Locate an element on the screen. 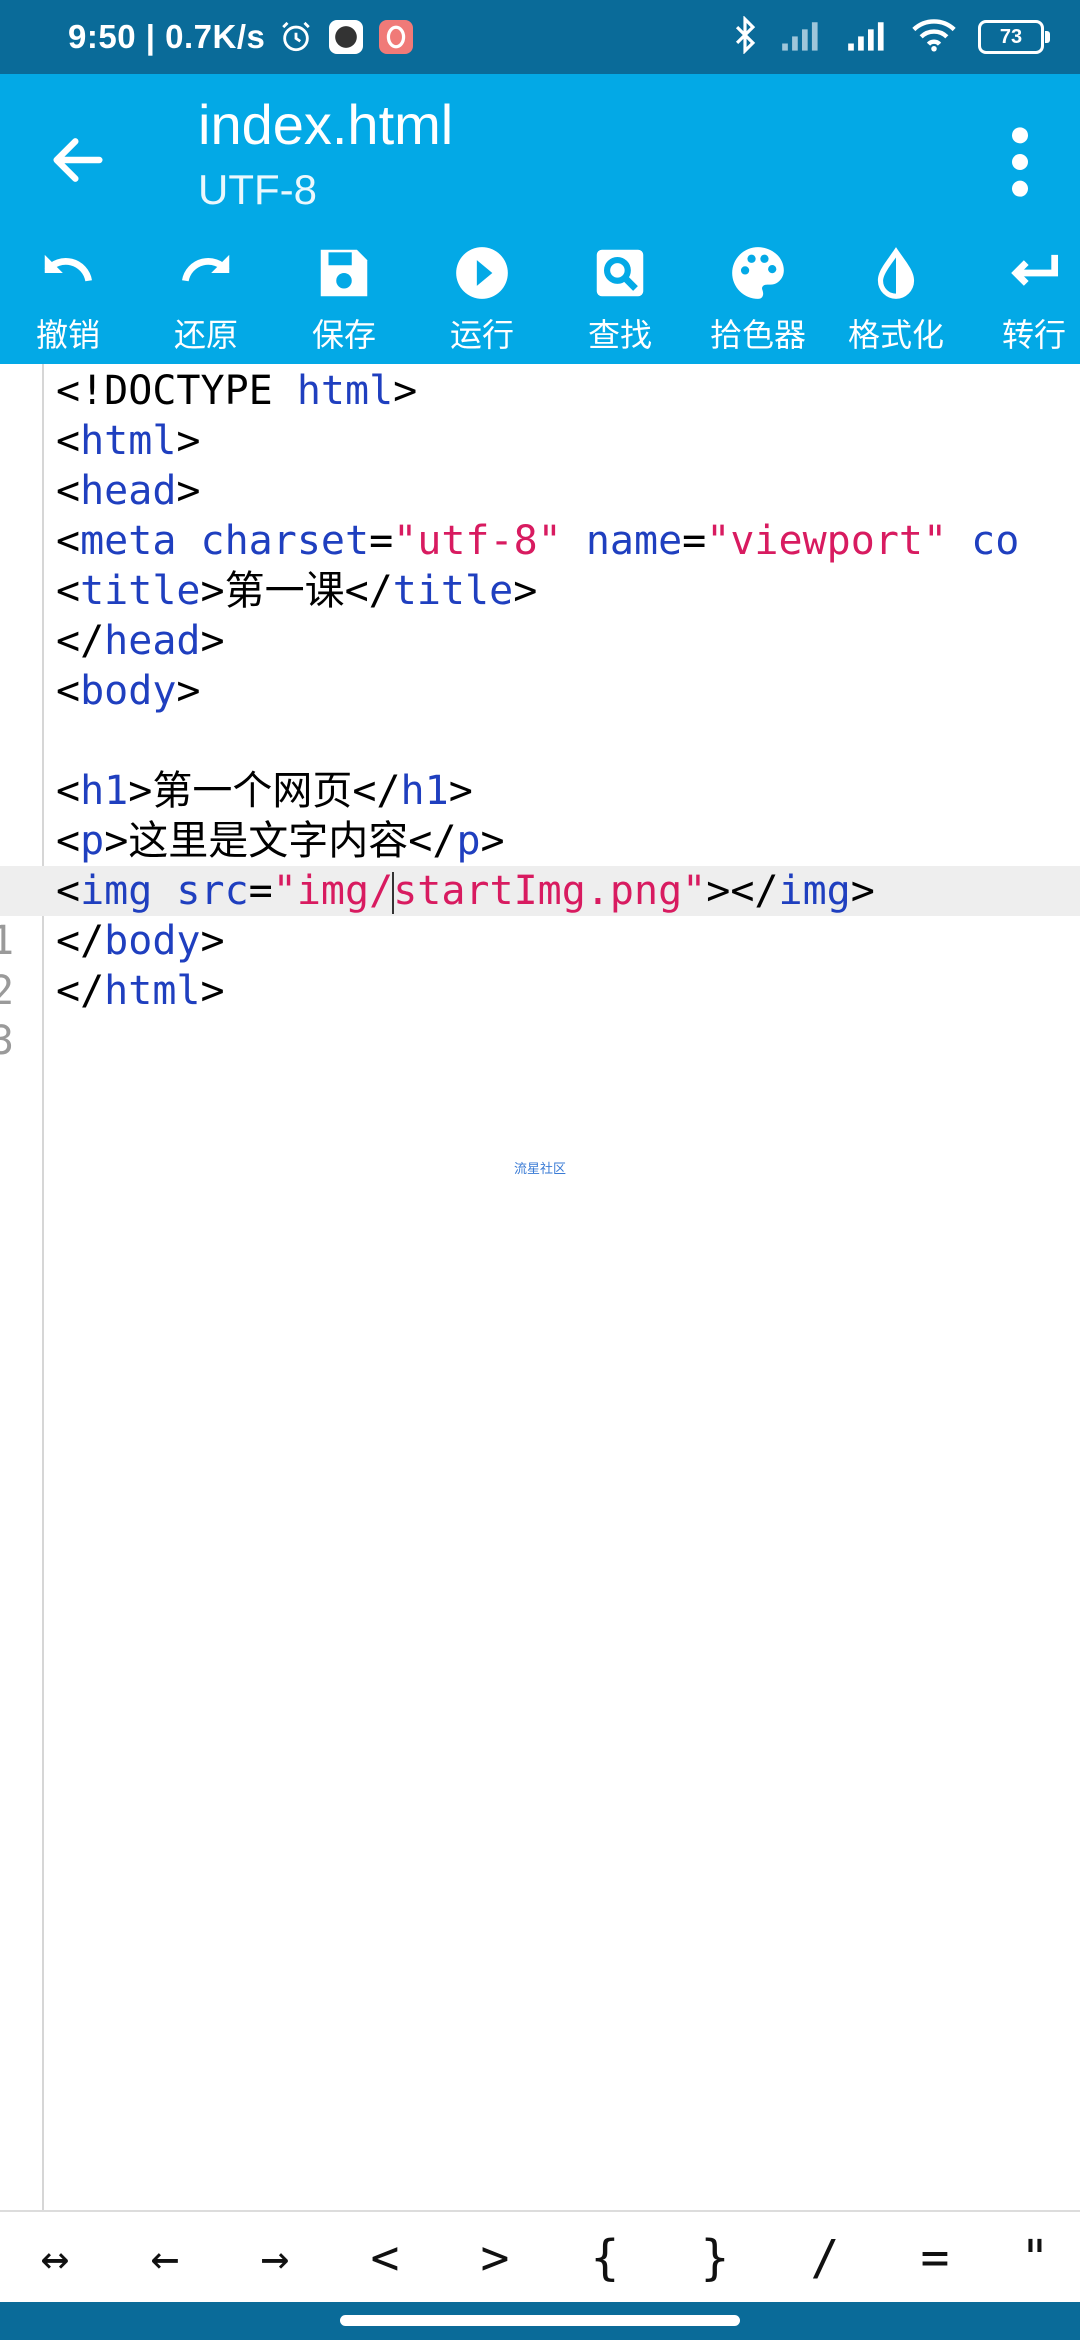  status-right: 73 is located at coordinates (891, 37).